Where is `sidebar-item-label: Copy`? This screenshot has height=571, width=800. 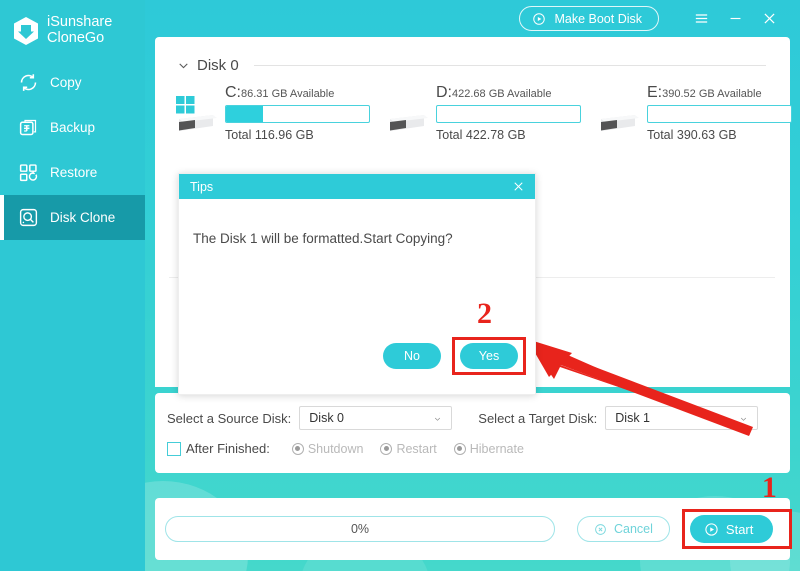 sidebar-item-label: Copy is located at coordinates (66, 82).